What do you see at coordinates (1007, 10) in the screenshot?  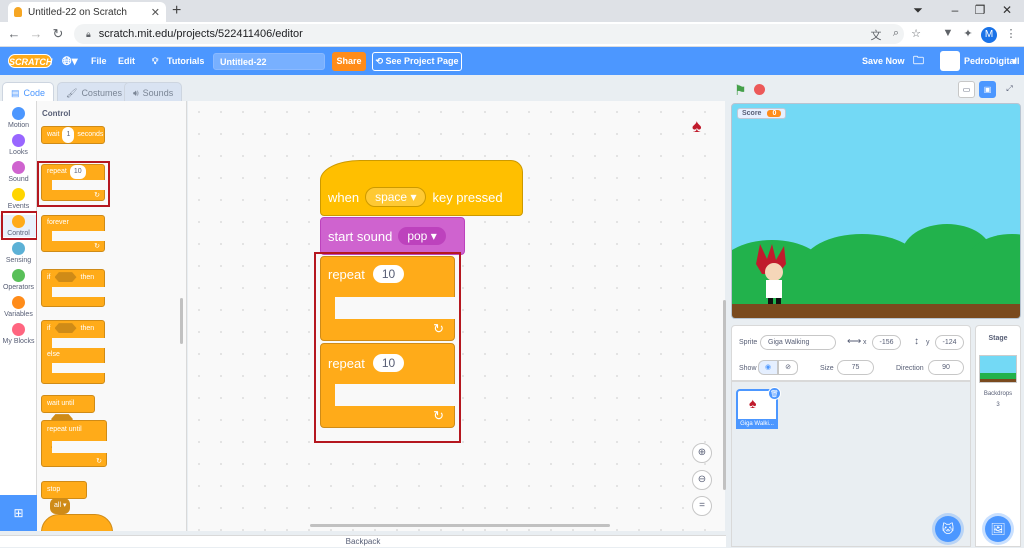 I see `close-window-icon: ✕` at bounding box center [1007, 10].